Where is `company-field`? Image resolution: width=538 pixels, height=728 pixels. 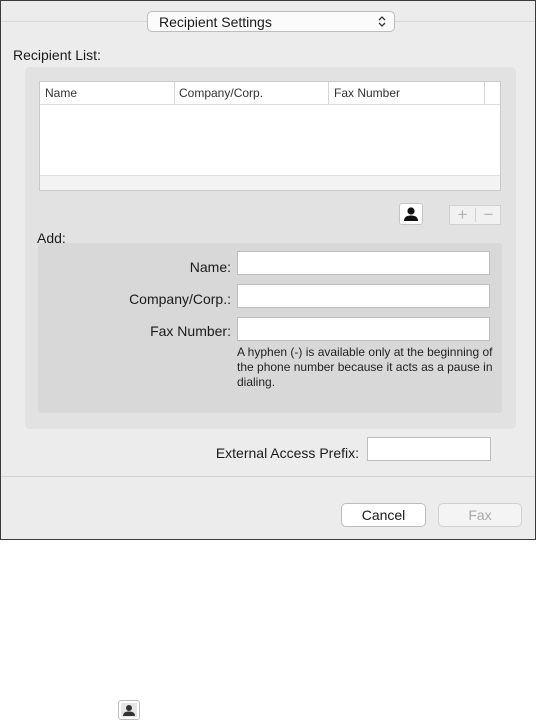
company-field is located at coordinates (363, 296).